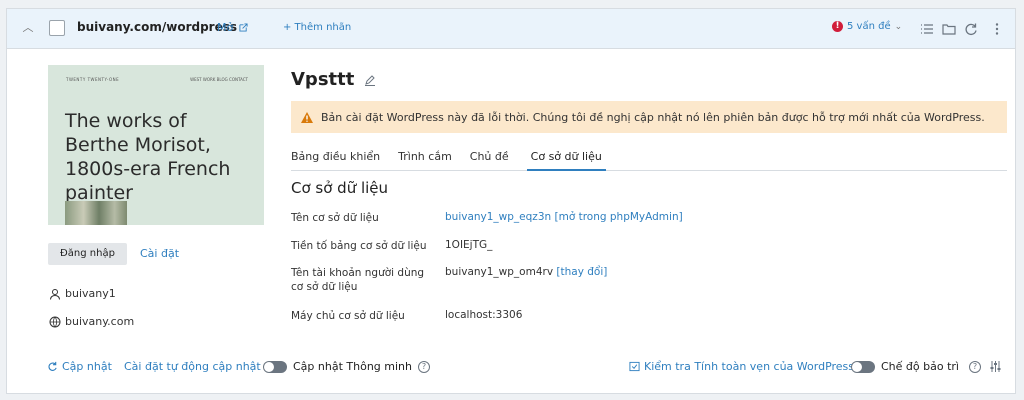 The width and height of the screenshot is (1024, 400). I want to click on check-integrity-icon, so click(634, 366).